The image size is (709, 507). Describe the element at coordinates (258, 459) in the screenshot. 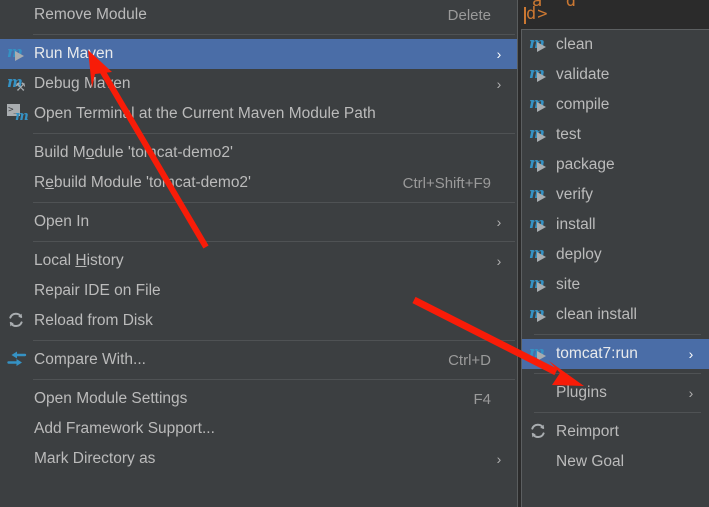

I see `menu-item-mark-directory-as: Mark Directory as ›` at that location.